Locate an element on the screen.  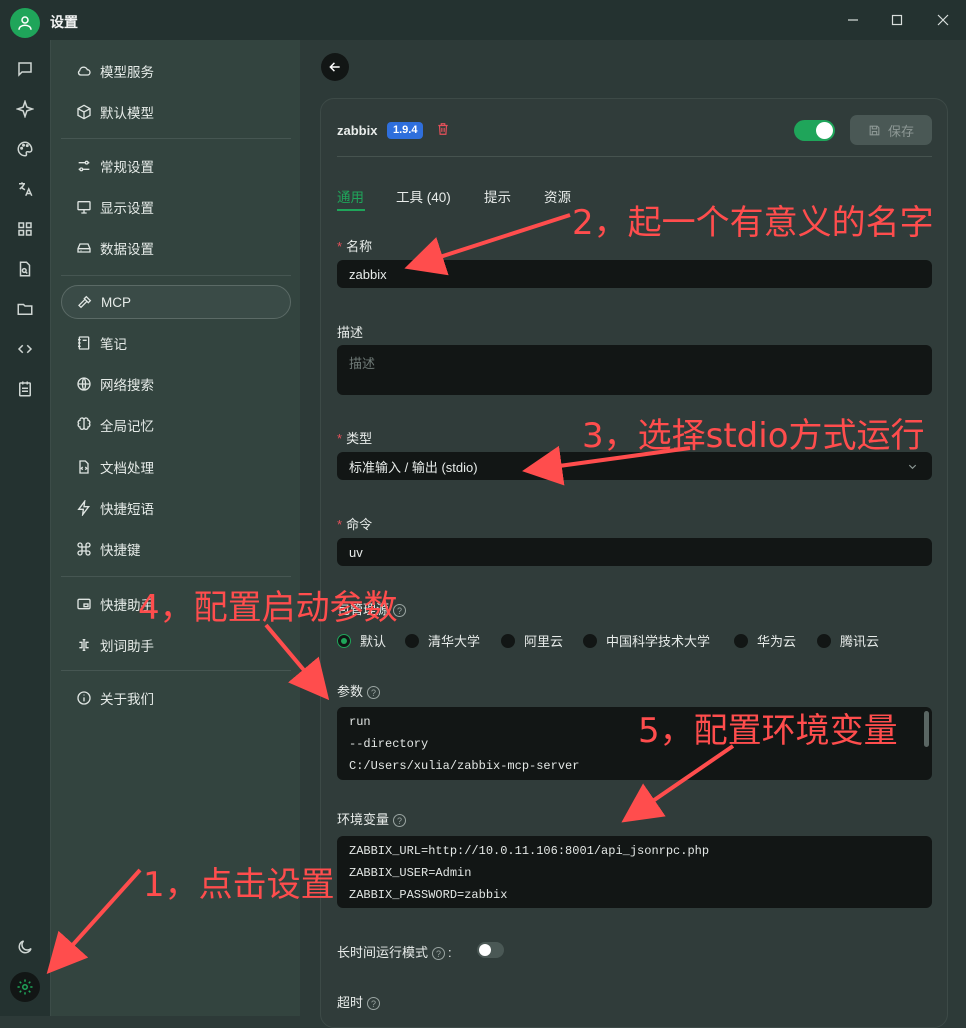
save-button: 保存 is located at coordinates (891, 130).